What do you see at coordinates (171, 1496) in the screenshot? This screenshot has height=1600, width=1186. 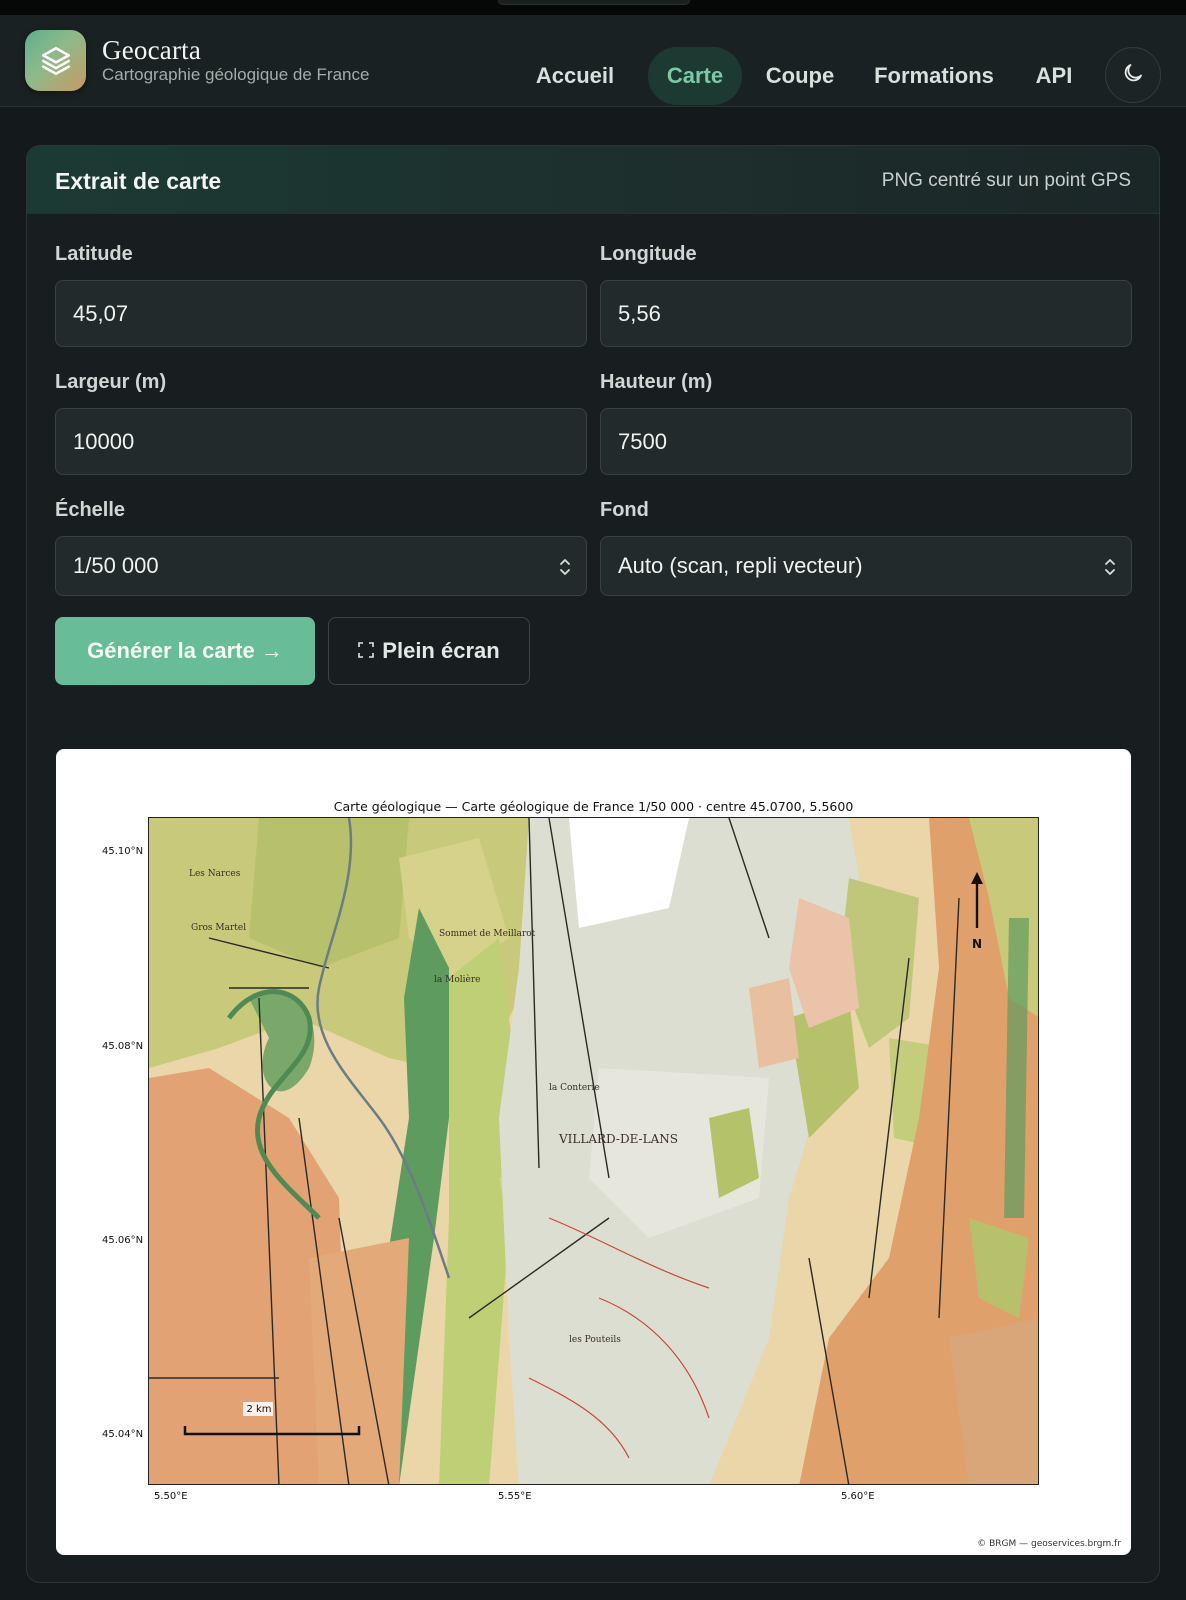 I see `lon-tick-label: 5.50°E` at bounding box center [171, 1496].